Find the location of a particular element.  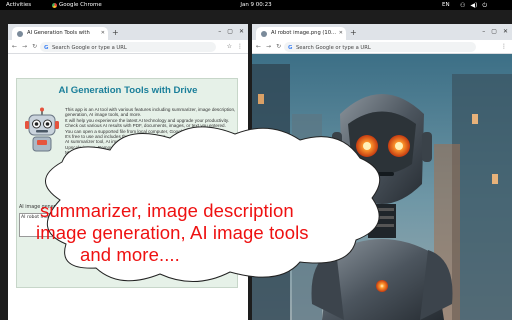

robot-logo-icon is located at coordinates (42, 129).